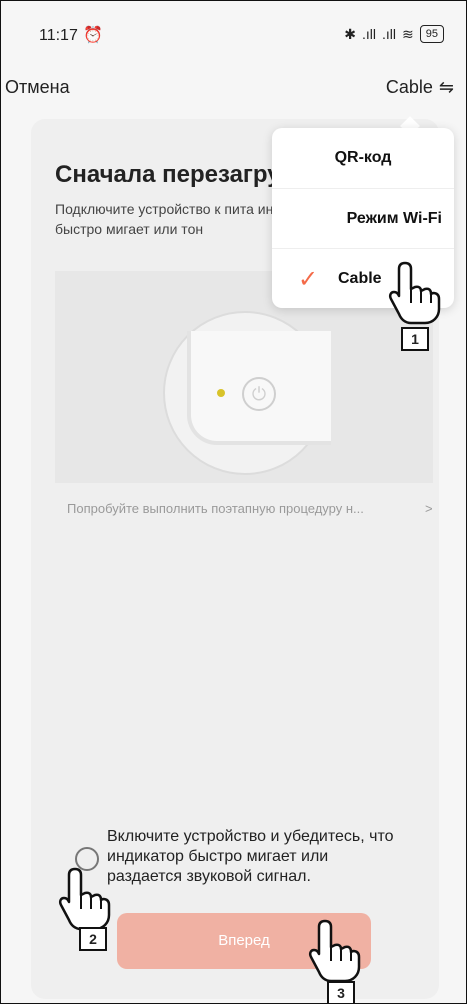 The width and height of the screenshot is (467, 1004). Describe the element at coordinates (360, 278) in the screenshot. I see `menu-item-label: Cable` at that location.